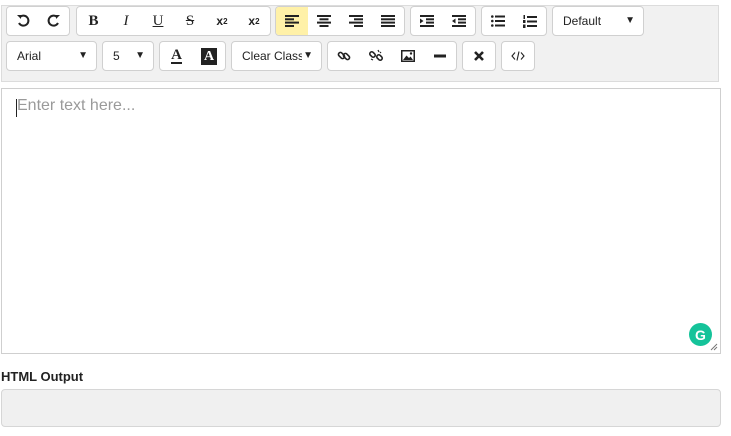 Image resolution: width=731 pixels, height=436 pixels. I want to click on undo-button, so click(23, 21).